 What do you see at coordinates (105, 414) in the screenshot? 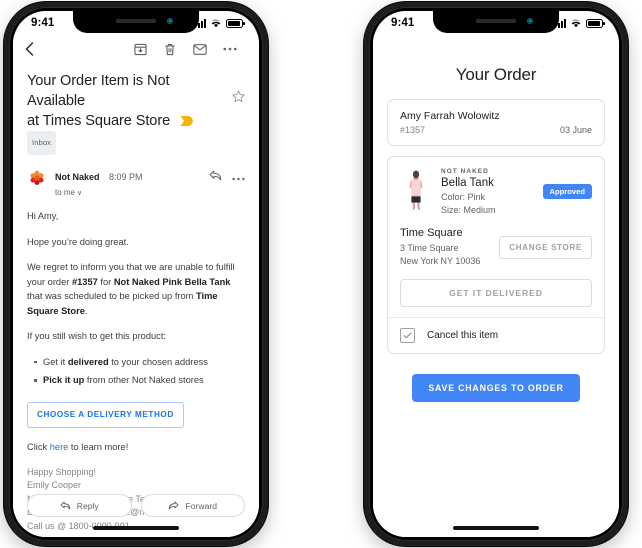
I see `choose-delivery-method-button: CHOOSE A DELIVERY METHOD` at bounding box center [105, 414].